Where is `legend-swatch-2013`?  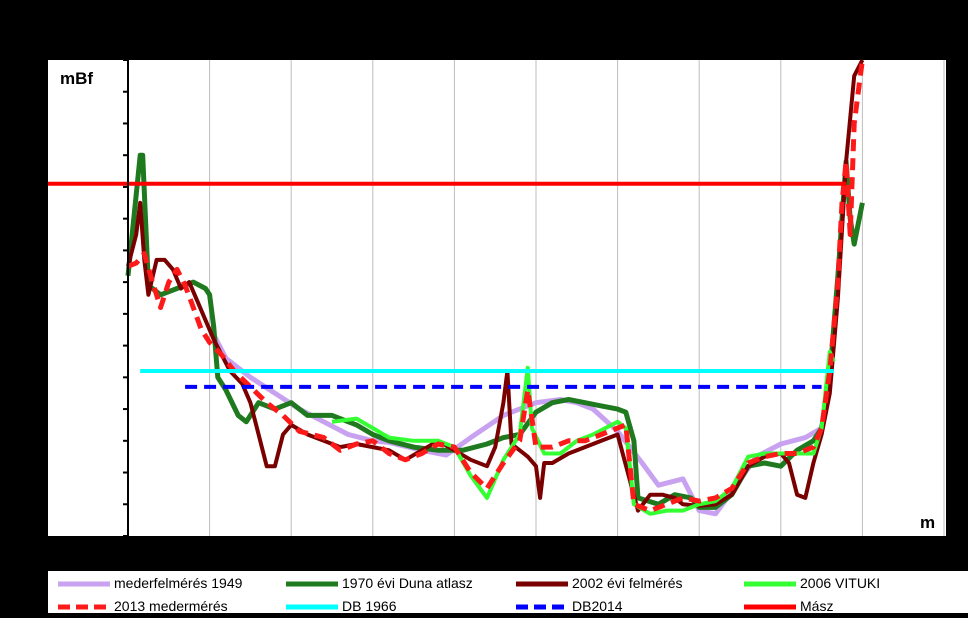
legend-swatch-2013 is located at coordinates (84, 607).